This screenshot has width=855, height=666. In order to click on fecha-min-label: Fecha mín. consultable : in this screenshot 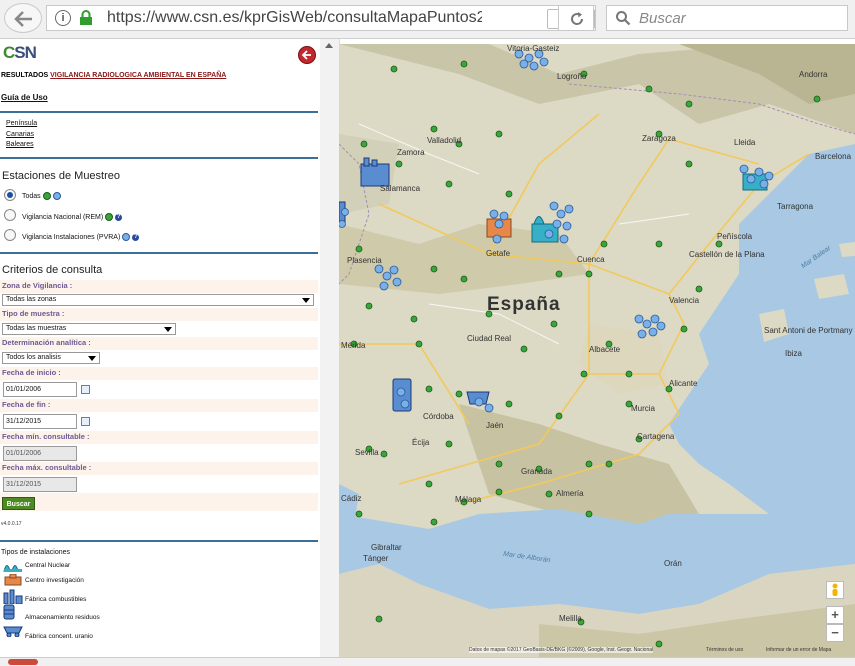, I will do `click(159, 437)`.